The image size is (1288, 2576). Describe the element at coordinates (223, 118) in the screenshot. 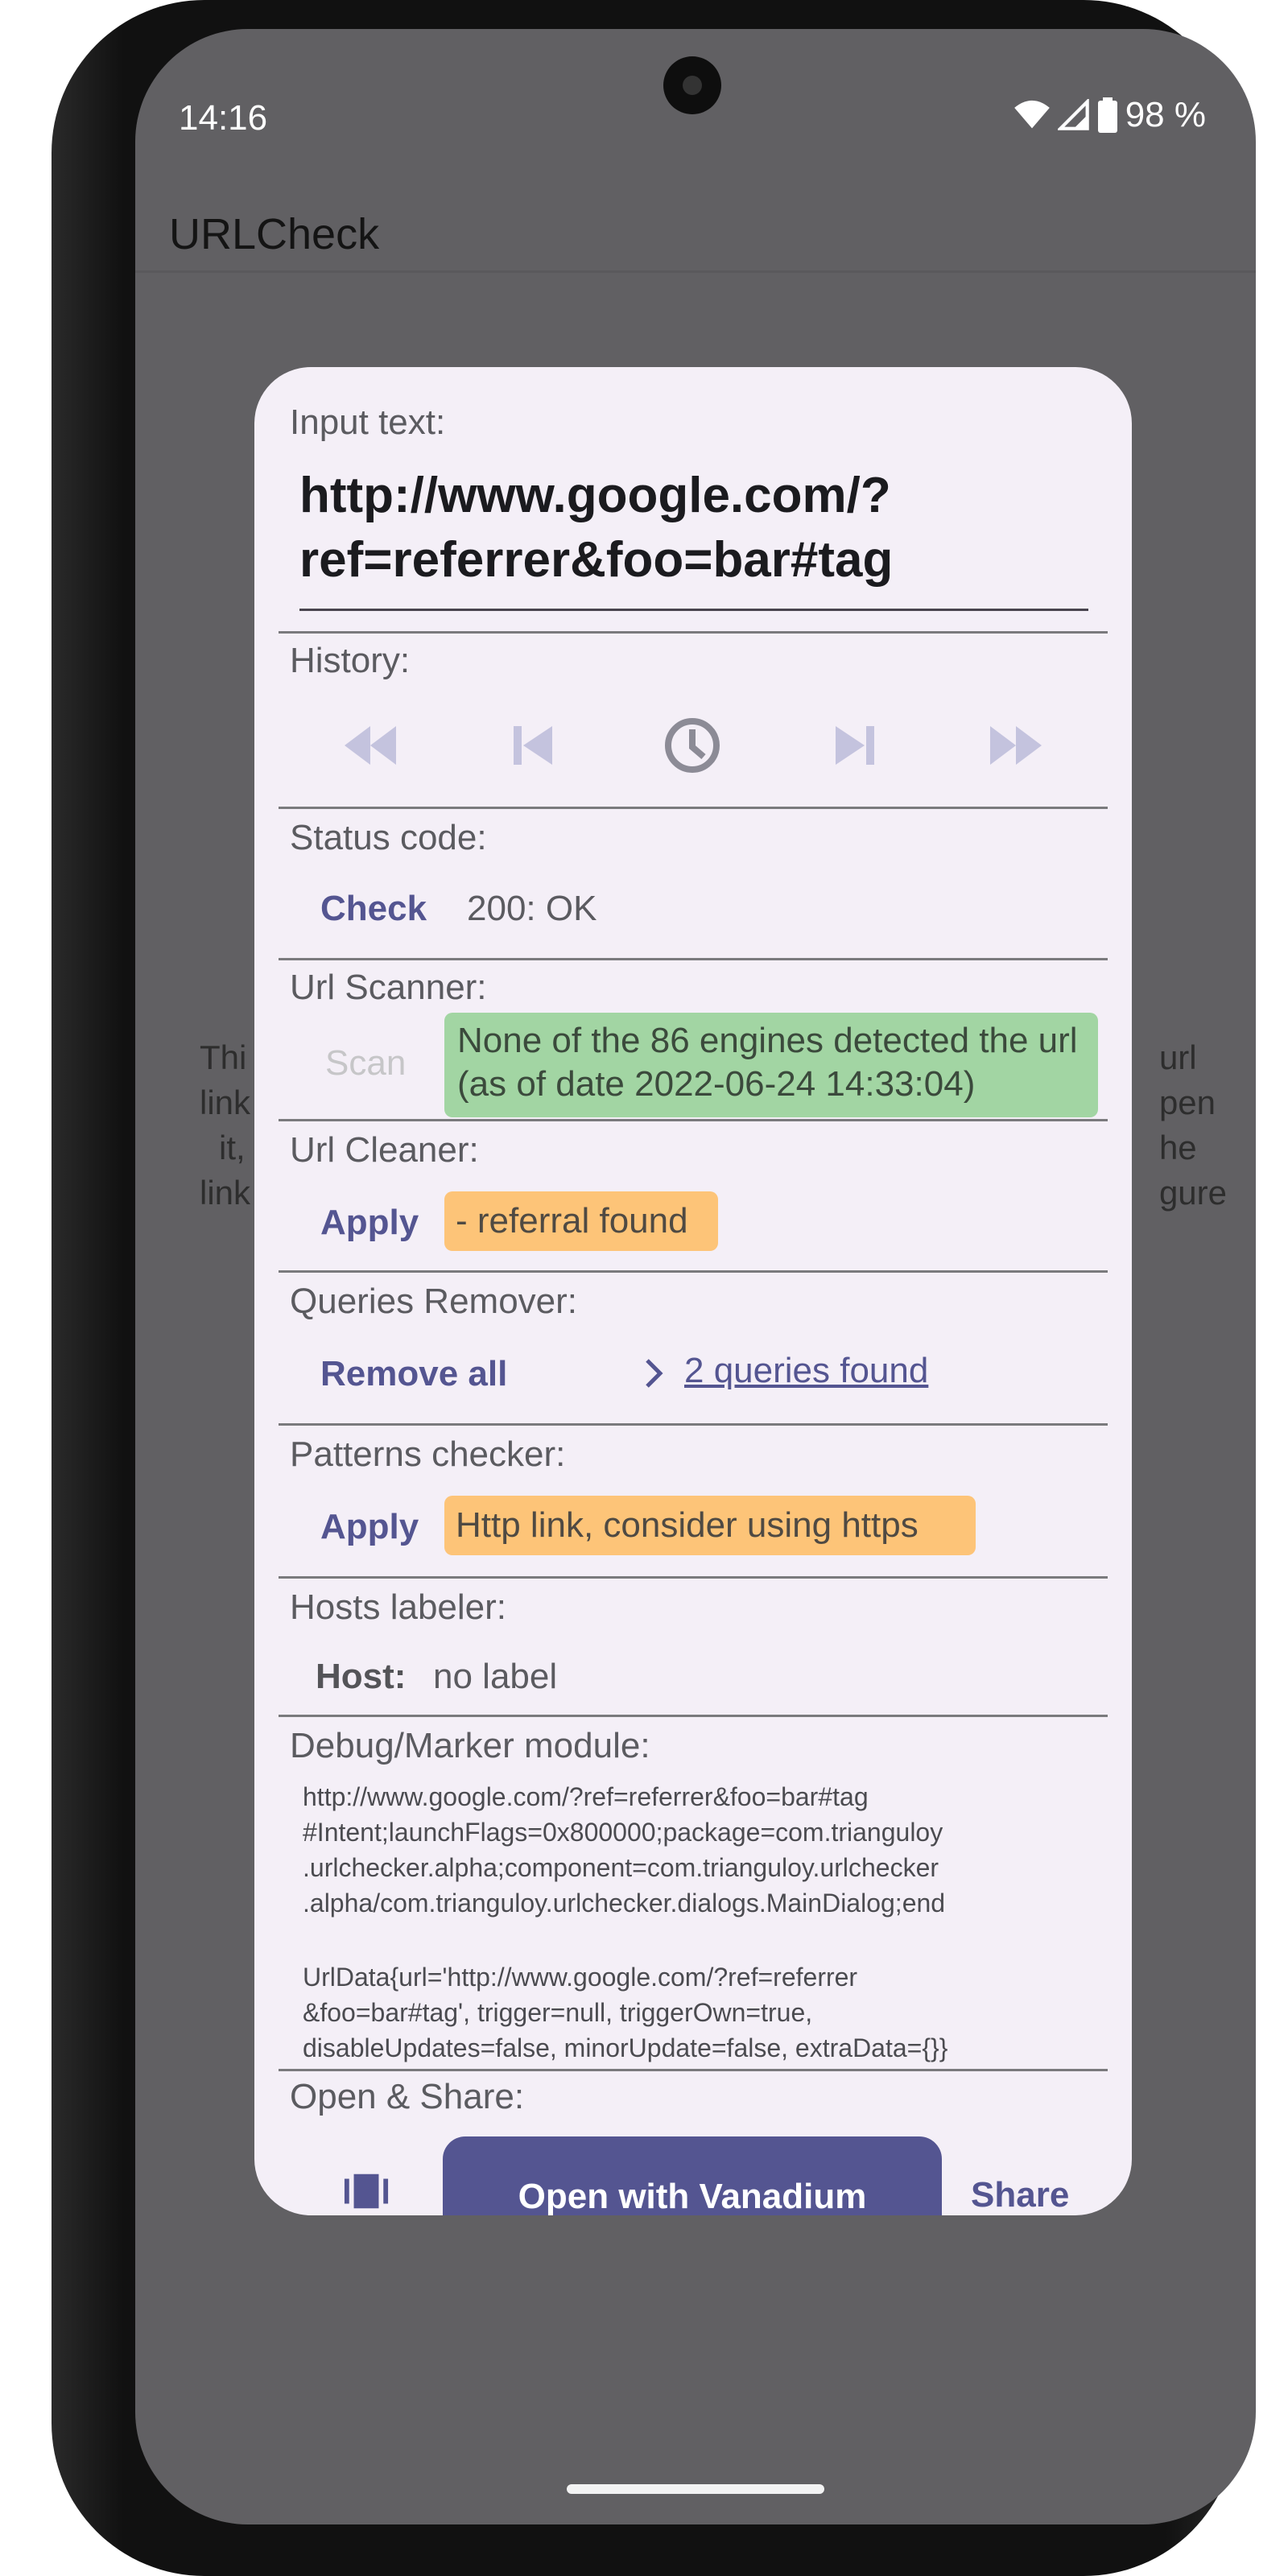

I see `status-time: 14:16` at that location.